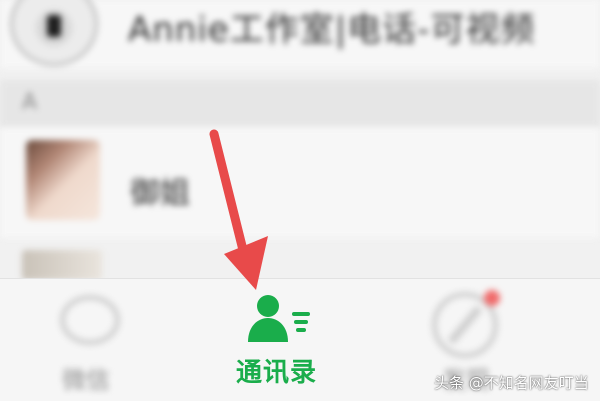  Describe the element at coordinates (238, 209) in the screenshot. I see `pointer-arrow-icon` at that location.